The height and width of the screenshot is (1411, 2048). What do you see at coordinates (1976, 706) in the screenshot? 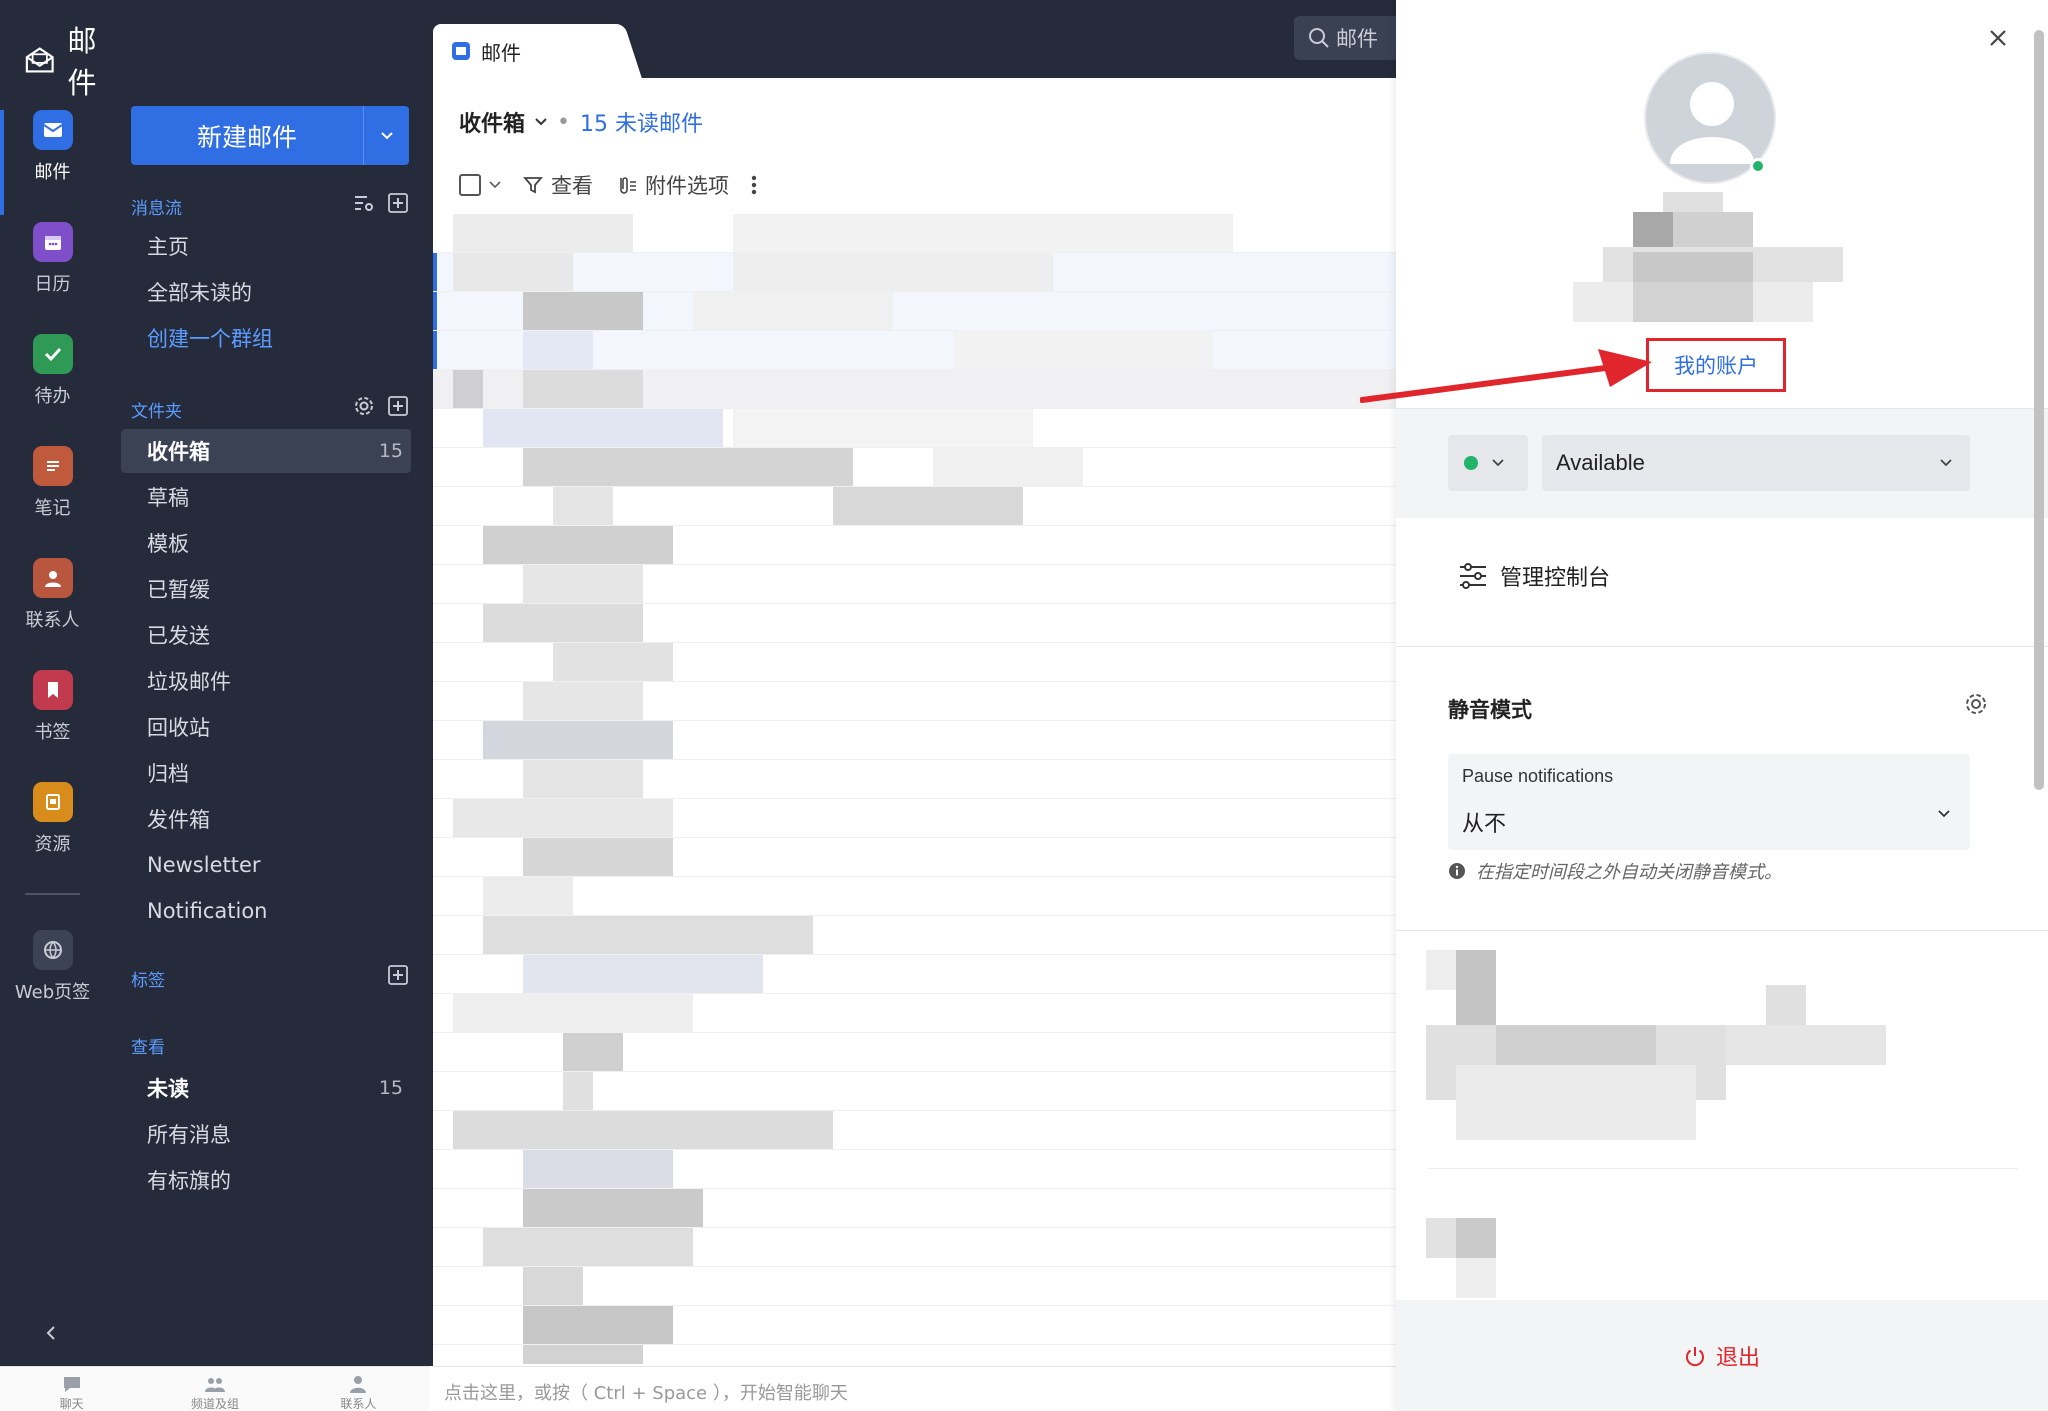
I see `dnd-settings-button` at bounding box center [1976, 706].